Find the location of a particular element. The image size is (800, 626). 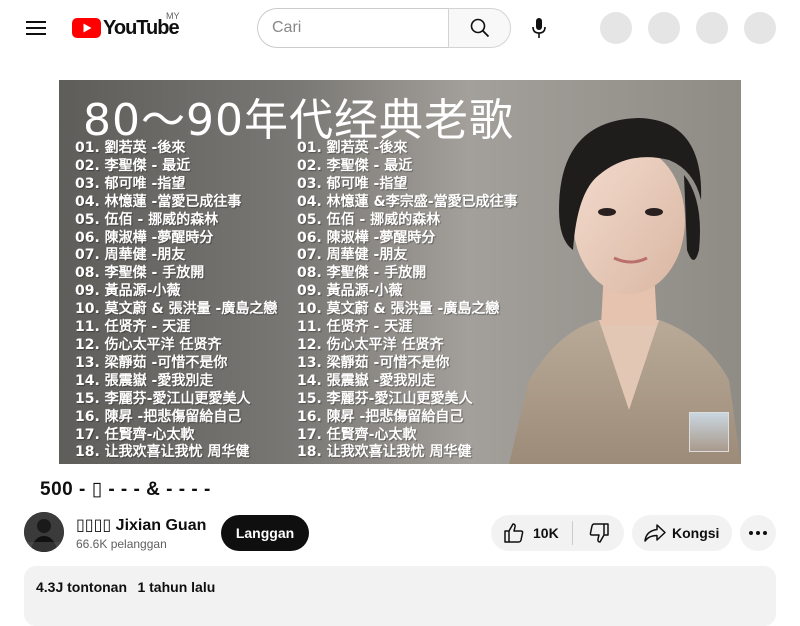

share-icon is located at coordinates (655, 533).